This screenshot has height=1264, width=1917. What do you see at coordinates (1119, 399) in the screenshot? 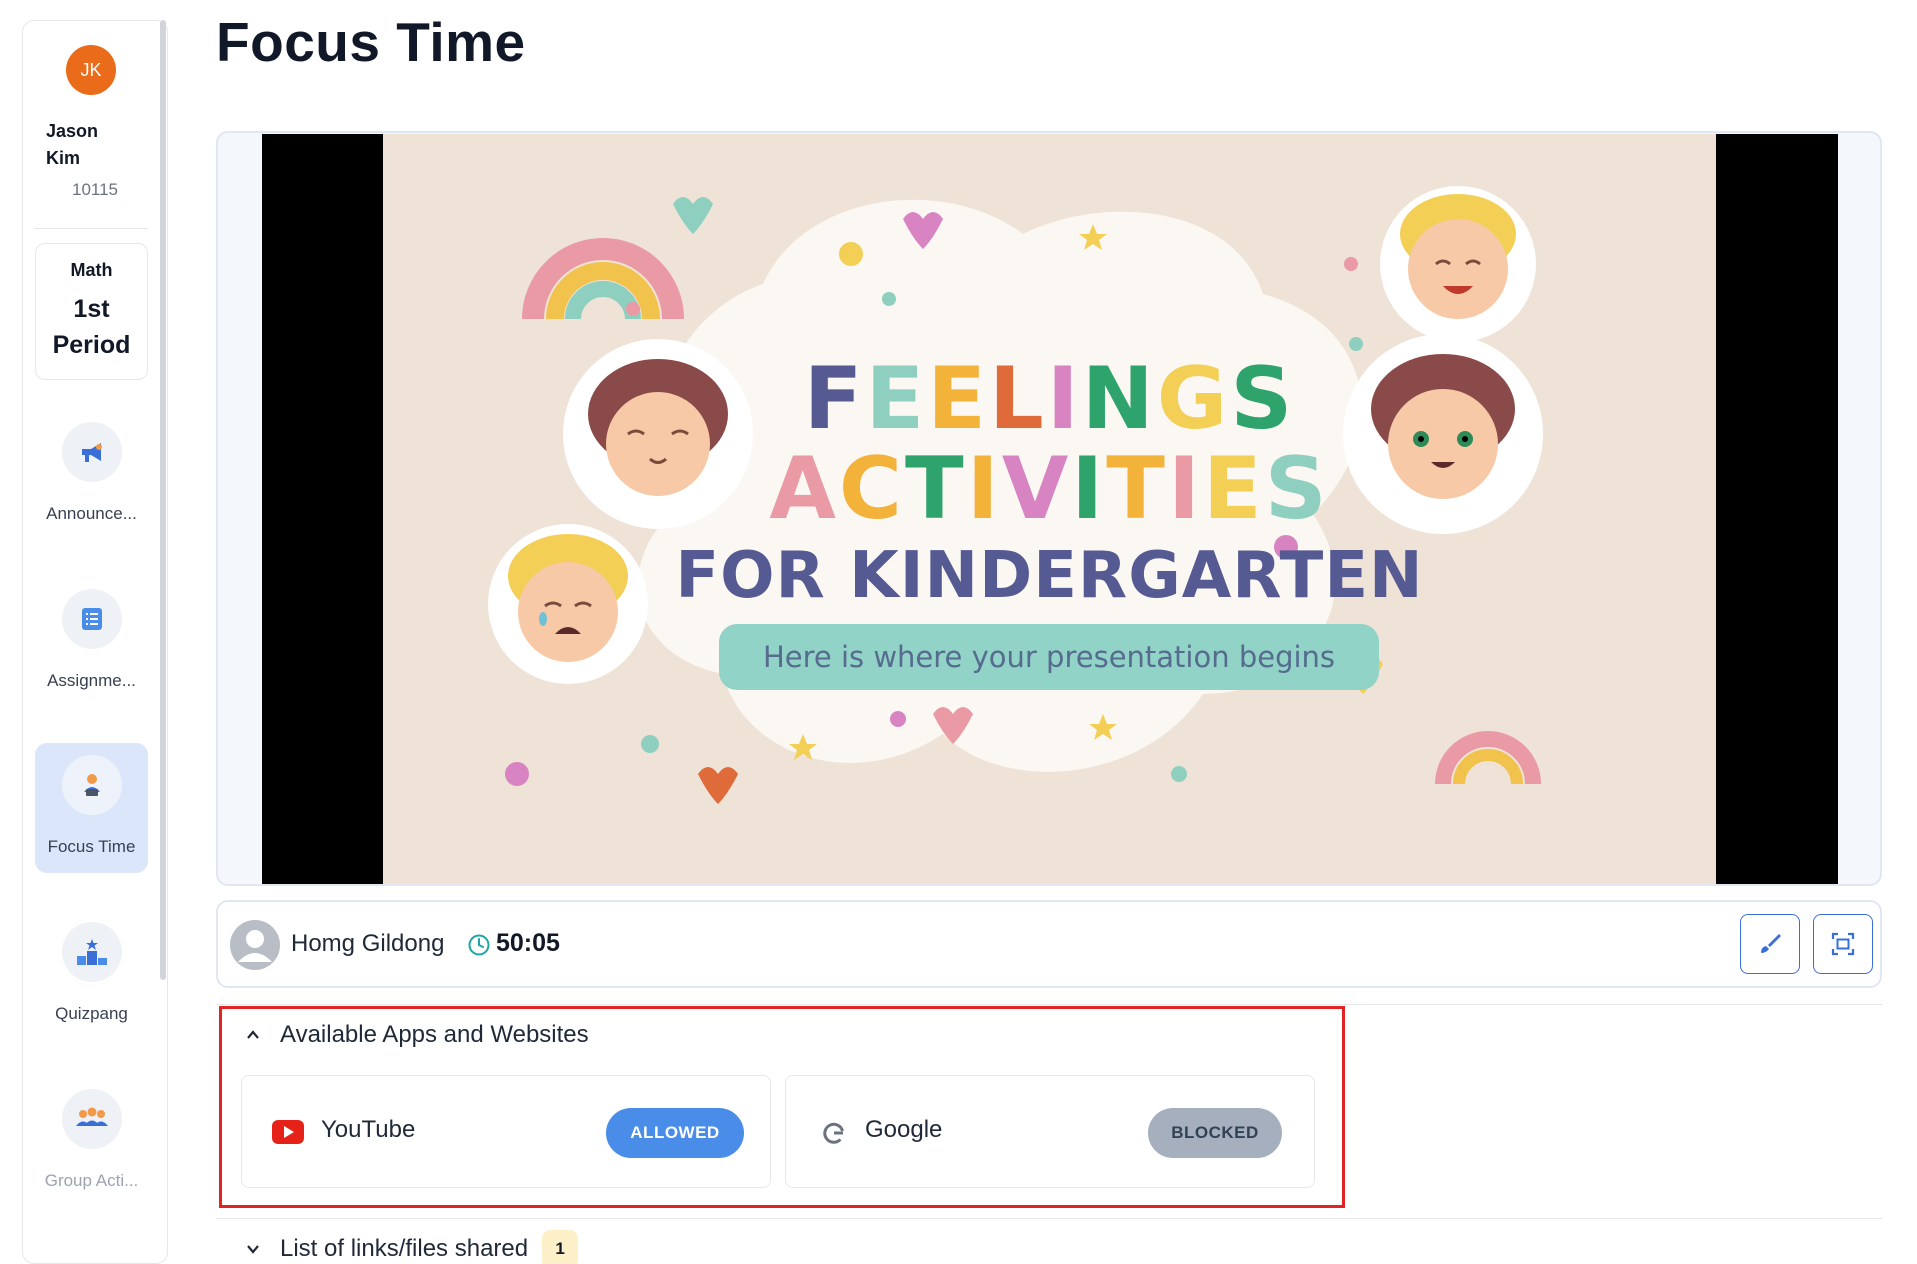
I see `slide-title-letter: N` at bounding box center [1119, 399].